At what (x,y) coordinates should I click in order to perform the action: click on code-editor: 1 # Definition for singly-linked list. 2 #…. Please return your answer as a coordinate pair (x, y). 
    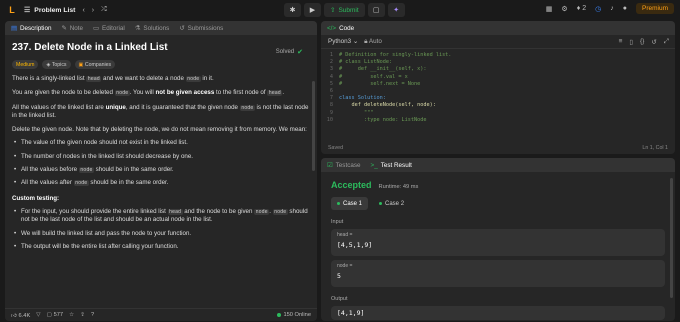
    Looking at the image, I should click on (498, 86).